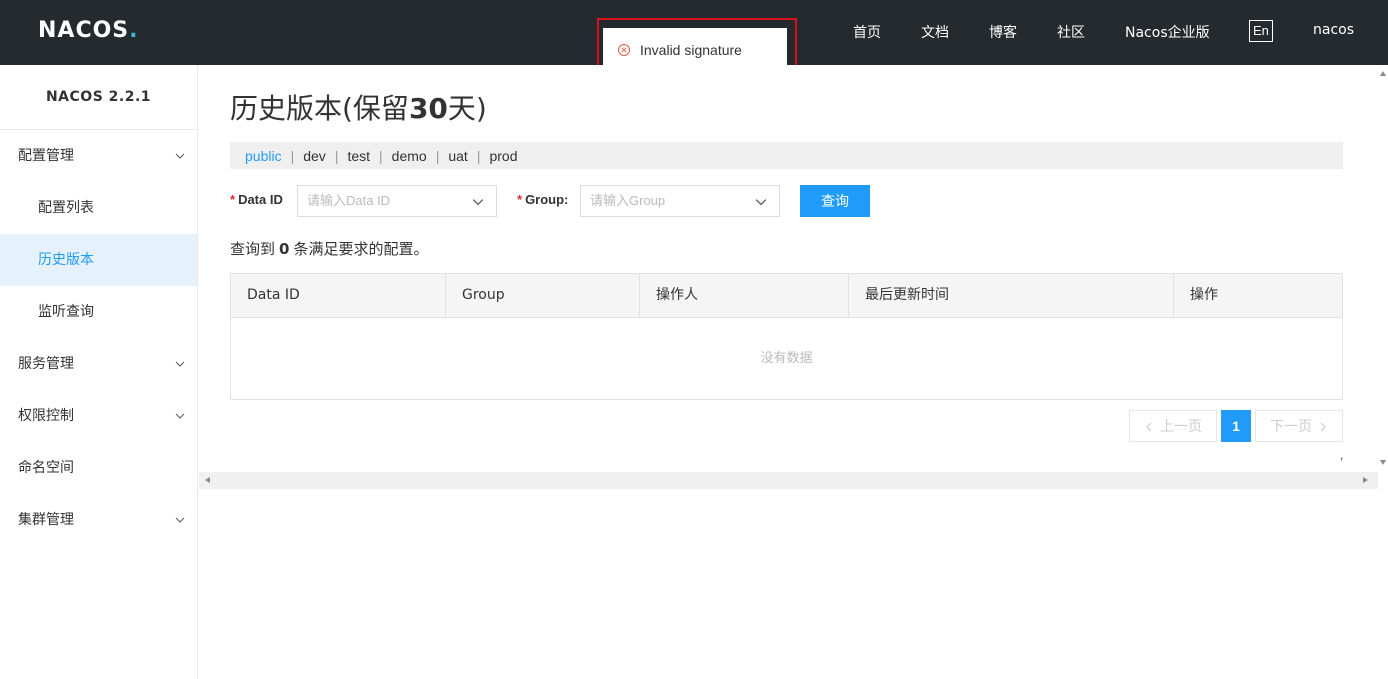 The height and width of the screenshot is (679, 1388). What do you see at coordinates (98, 97) in the screenshot?
I see `version-label: NACOS 2.2.1` at bounding box center [98, 97].